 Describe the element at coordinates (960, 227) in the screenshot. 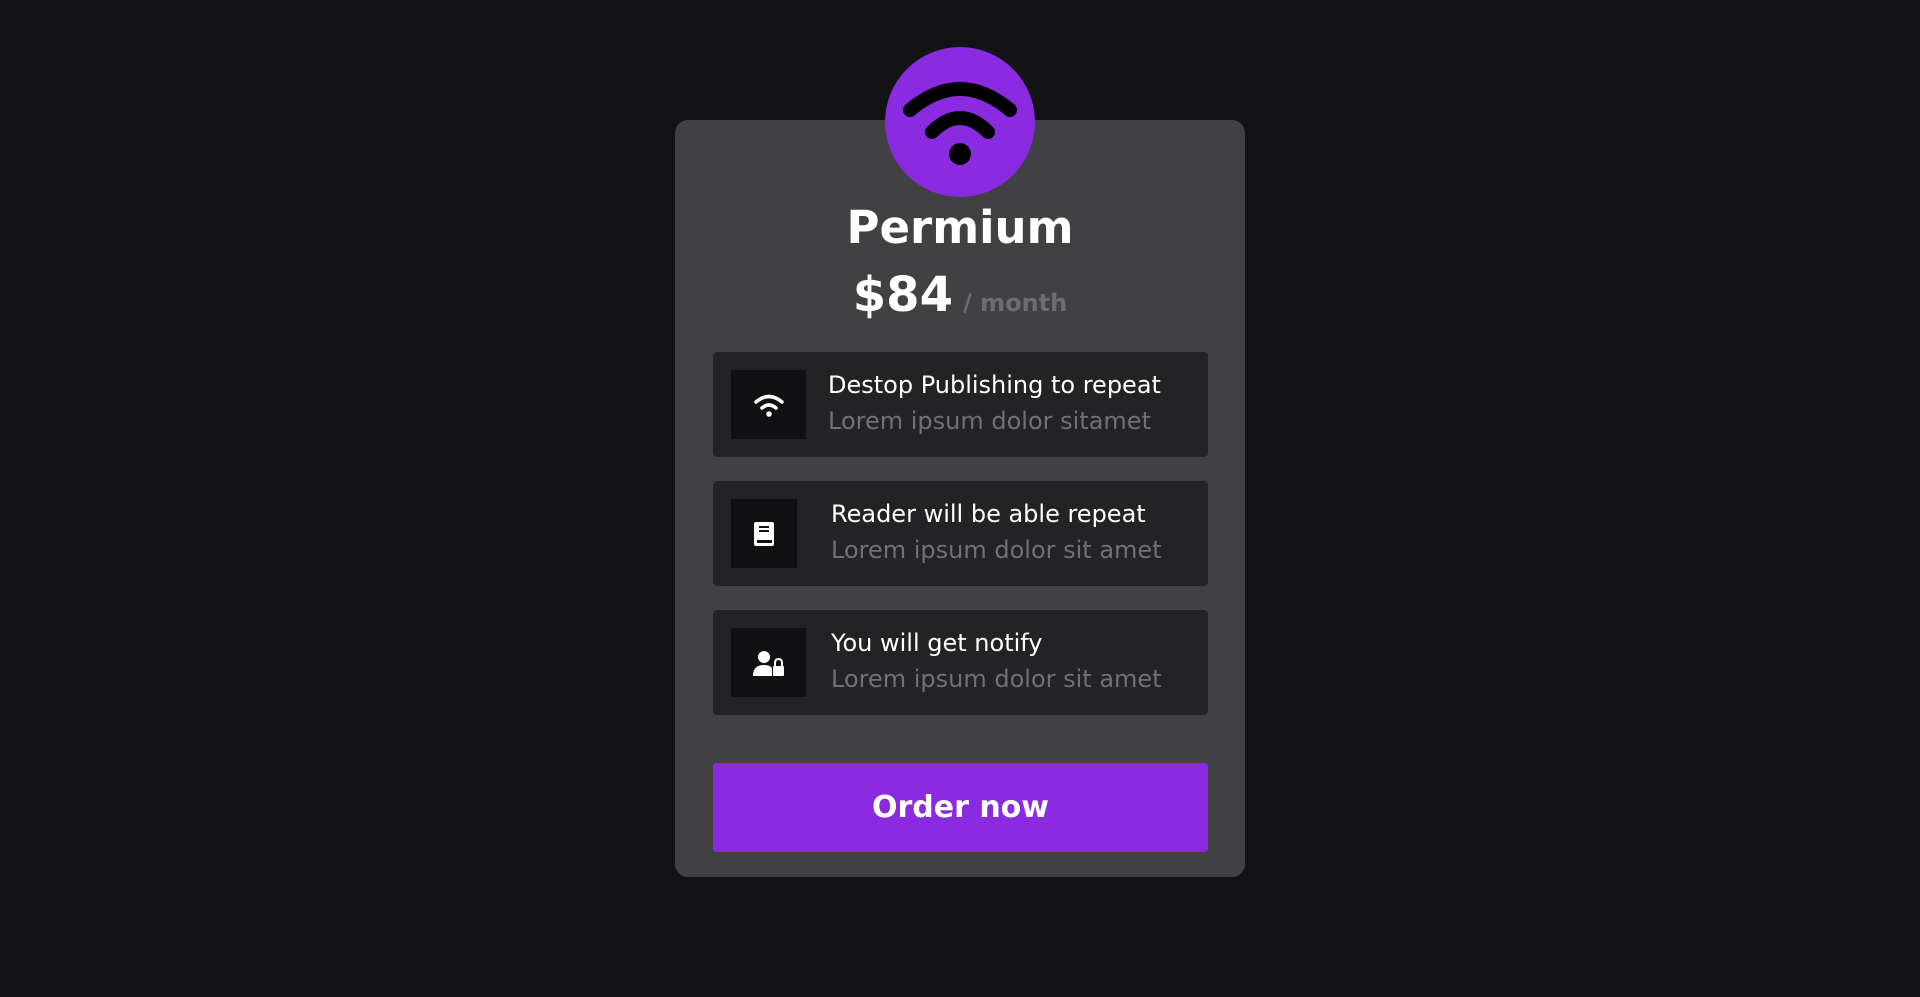

I see `plan-title: Permium` at that location.